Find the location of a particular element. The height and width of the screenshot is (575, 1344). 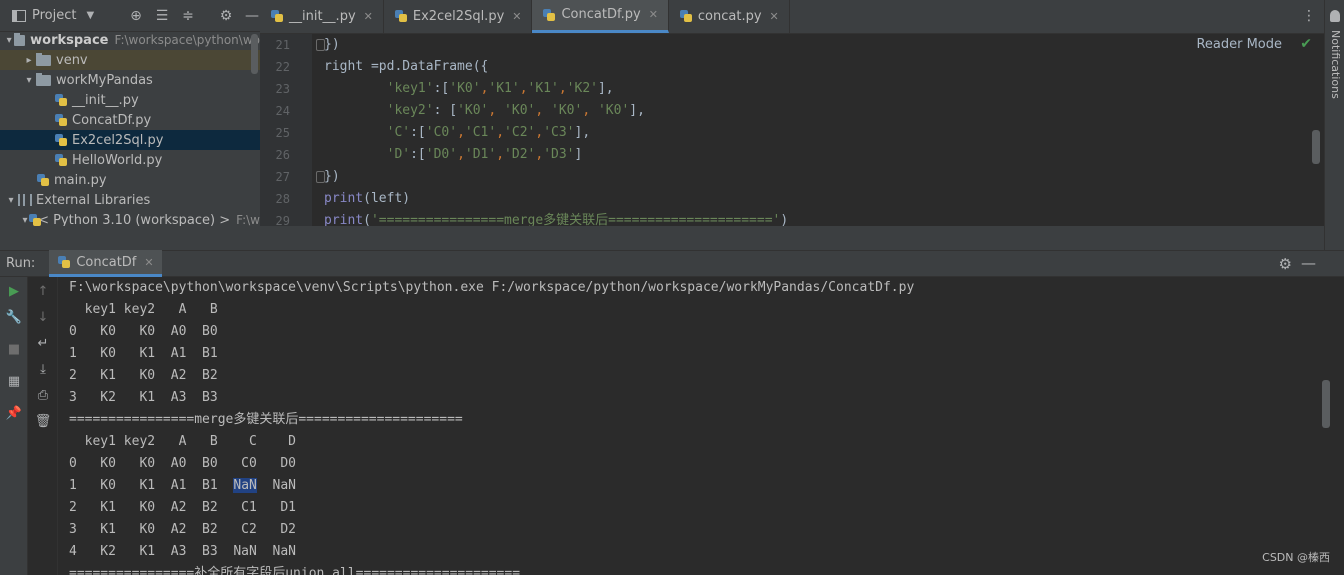

wrench-icon: 🔧 is located at coordinates (14, 317).